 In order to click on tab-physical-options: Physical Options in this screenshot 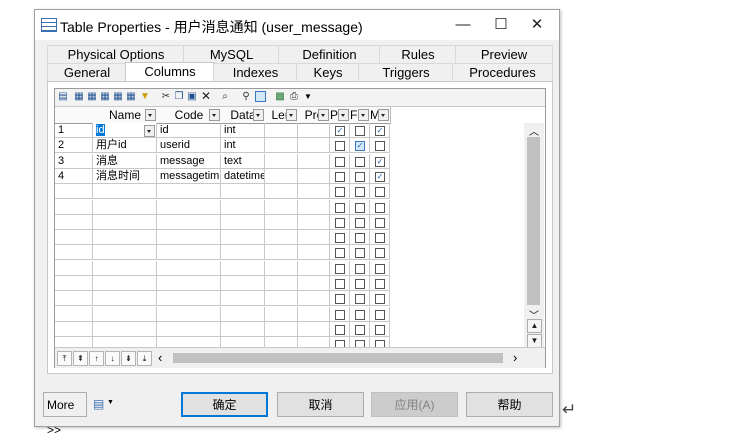, I will do `click(115, 54)`.